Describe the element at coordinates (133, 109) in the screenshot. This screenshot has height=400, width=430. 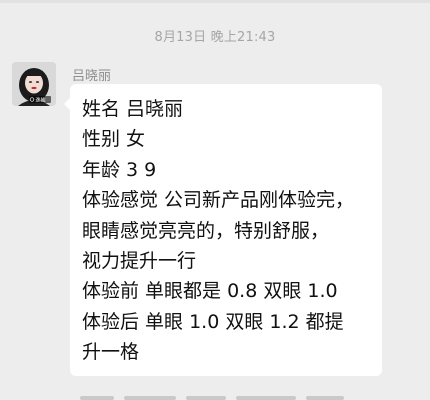
I see `message-line: 姓名 吕晓丽` at that location.